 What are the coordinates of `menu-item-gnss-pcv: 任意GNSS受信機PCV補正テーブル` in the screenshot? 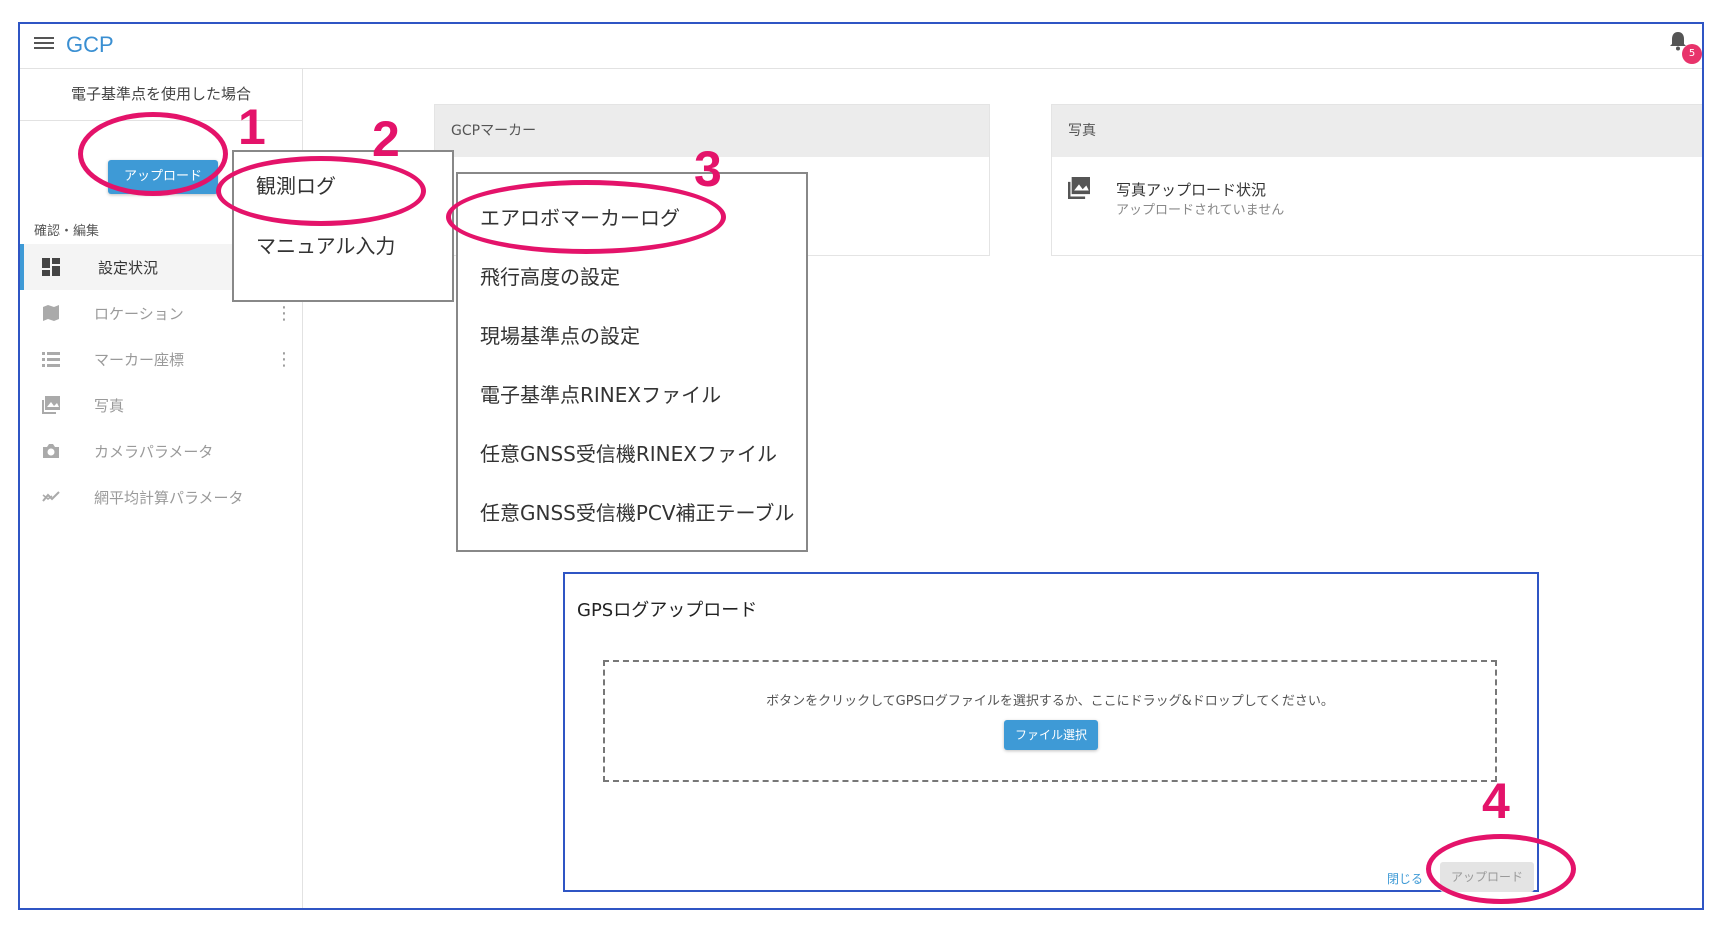 It's located at (637, 511).